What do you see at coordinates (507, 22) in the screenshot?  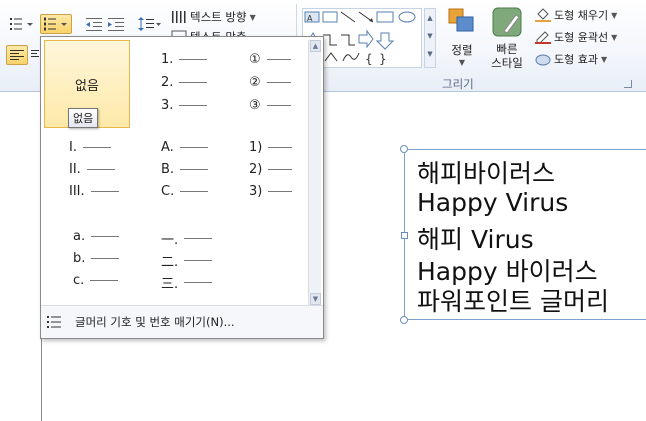 I see `quick-styles-icon` at bounding box center [507, 22].